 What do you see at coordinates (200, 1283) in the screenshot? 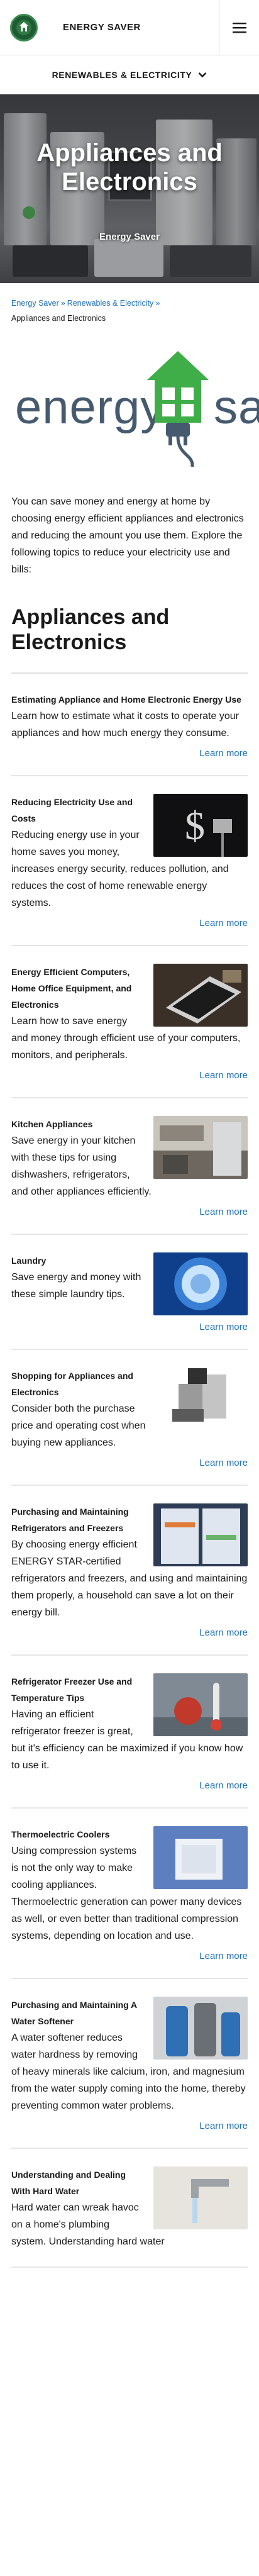
I see `topic-card-image-washer` at bounding box center [200, 1283].